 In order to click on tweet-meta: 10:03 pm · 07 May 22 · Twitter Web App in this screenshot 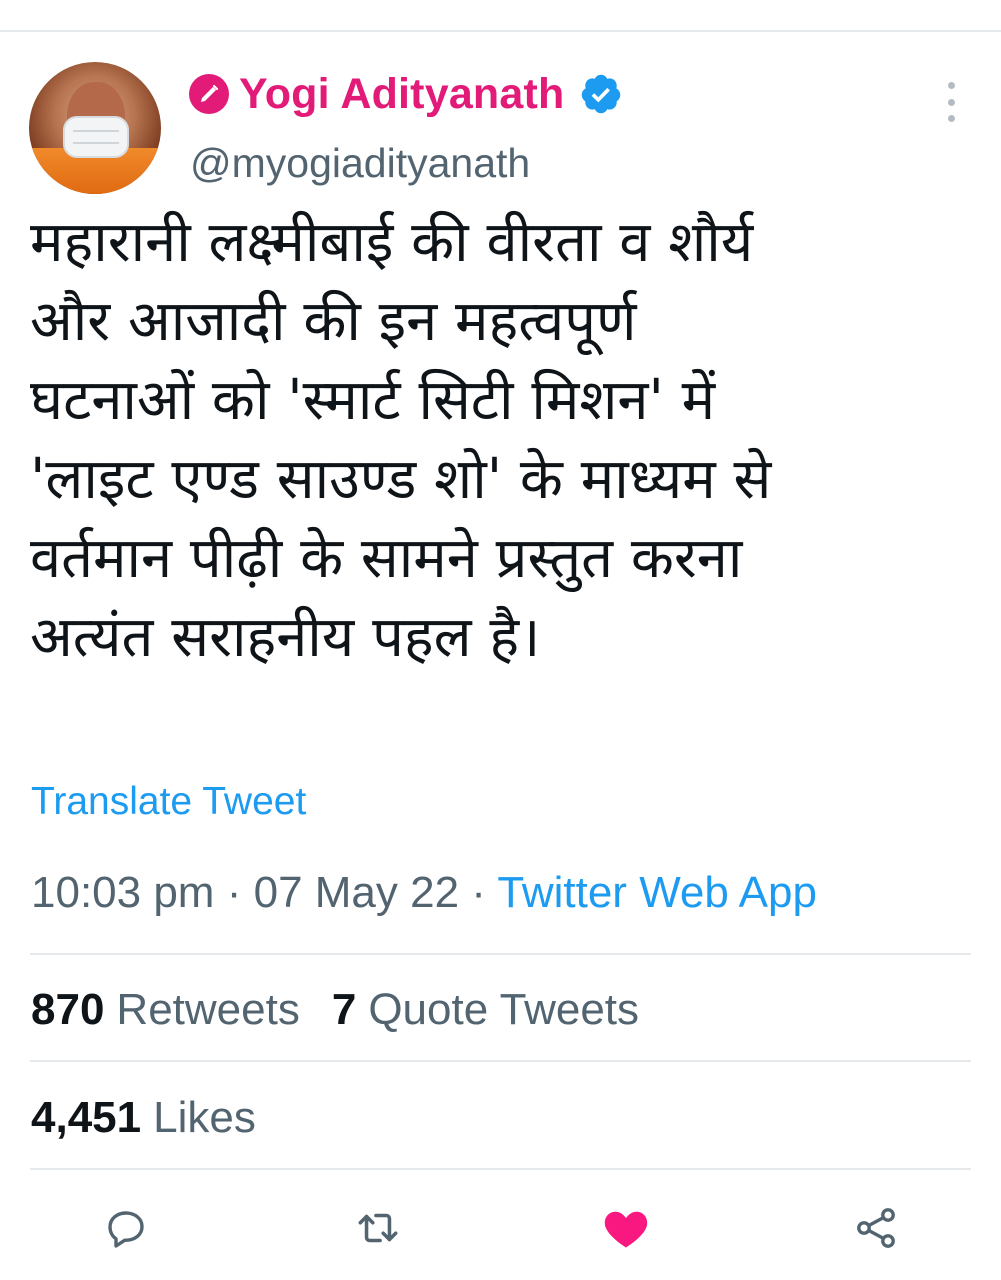, I will do `click(424, 893)`.